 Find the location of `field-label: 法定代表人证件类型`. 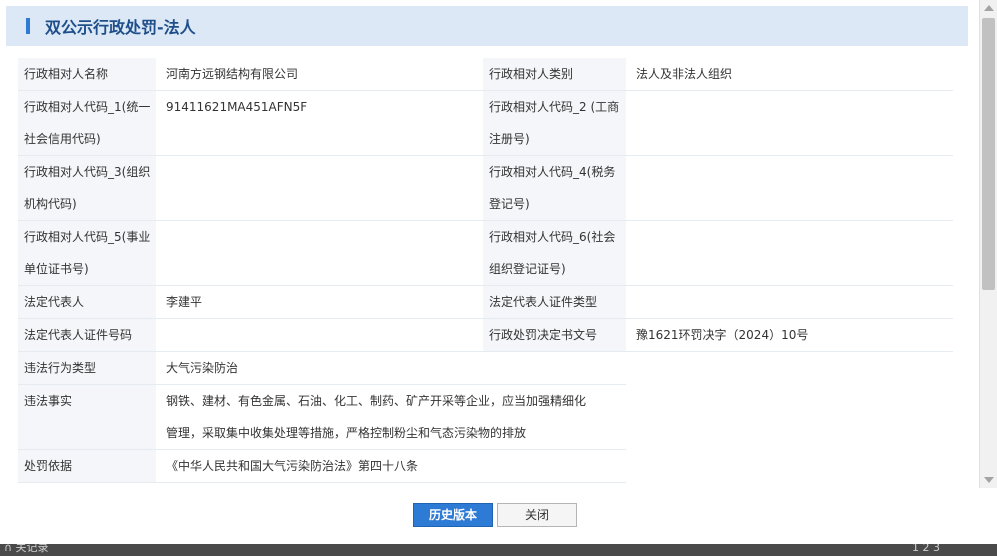

field-label: 法定代表人证件类型 is located at coordinates (554, 302).